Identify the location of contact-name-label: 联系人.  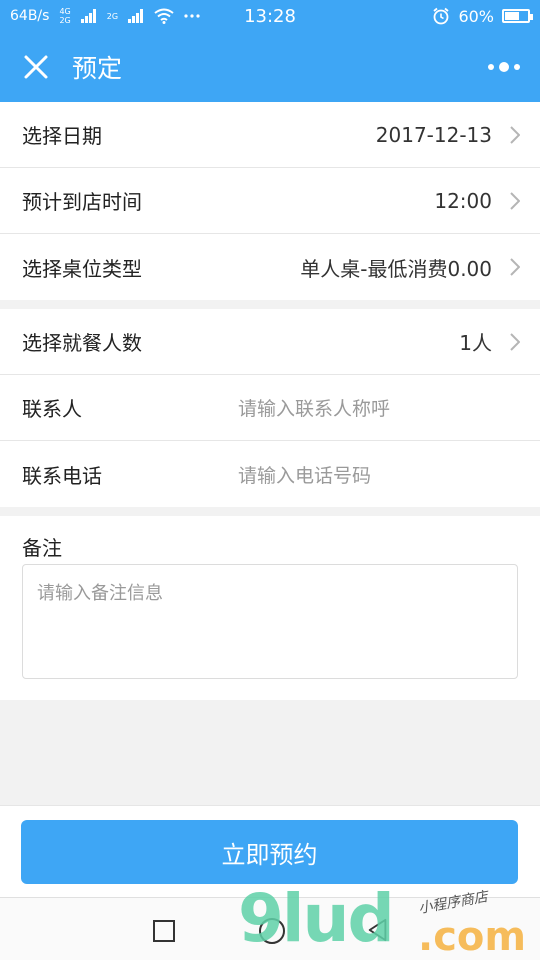
(52, 409).